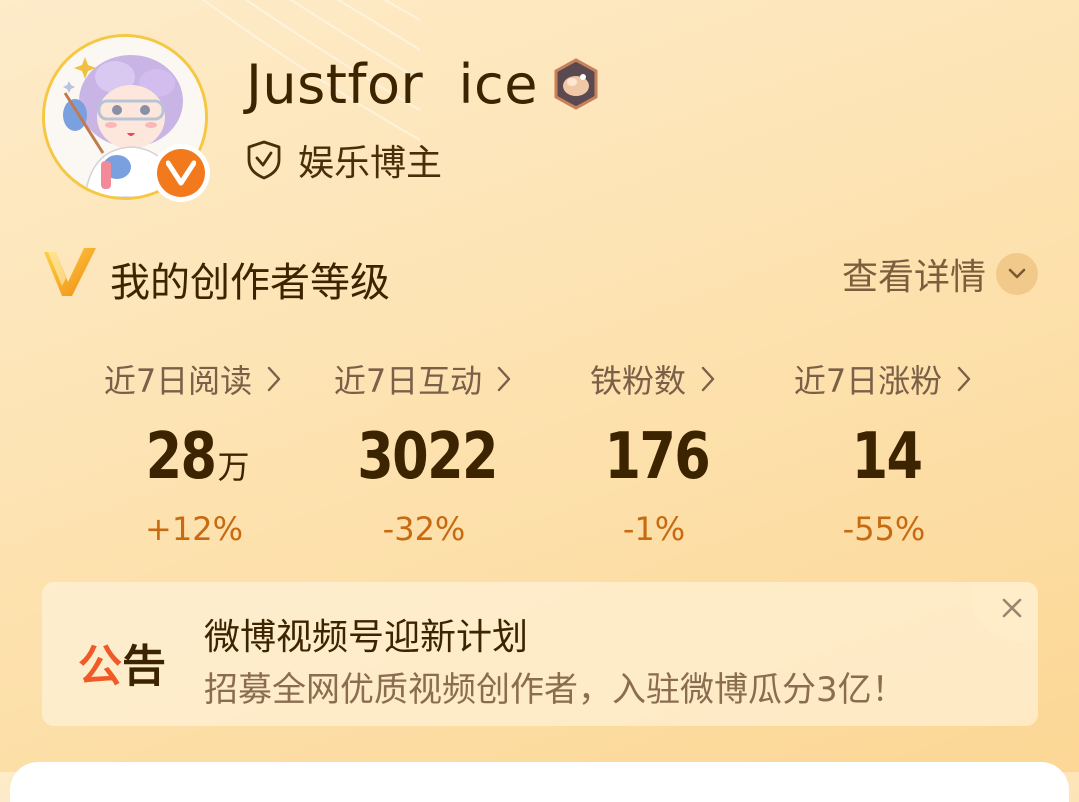  Describe the element at coordinates (424, 529) in the screenshot. I see `stat-change: -32%` at that location.